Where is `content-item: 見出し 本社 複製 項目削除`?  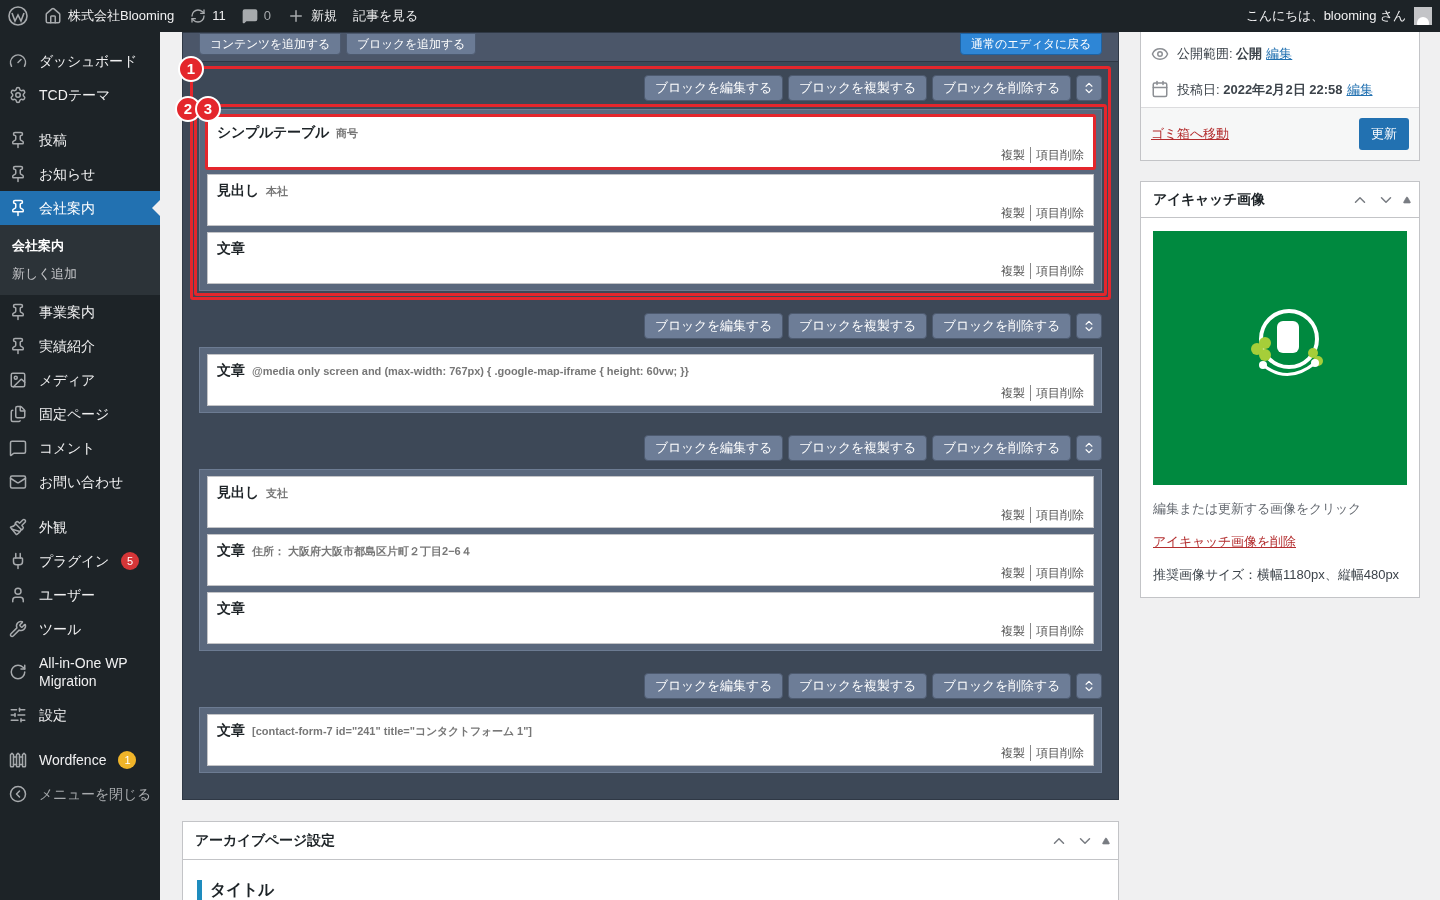 content-item: 見出し 本社 複製 項目削除 is located at coordinates (650, 200).